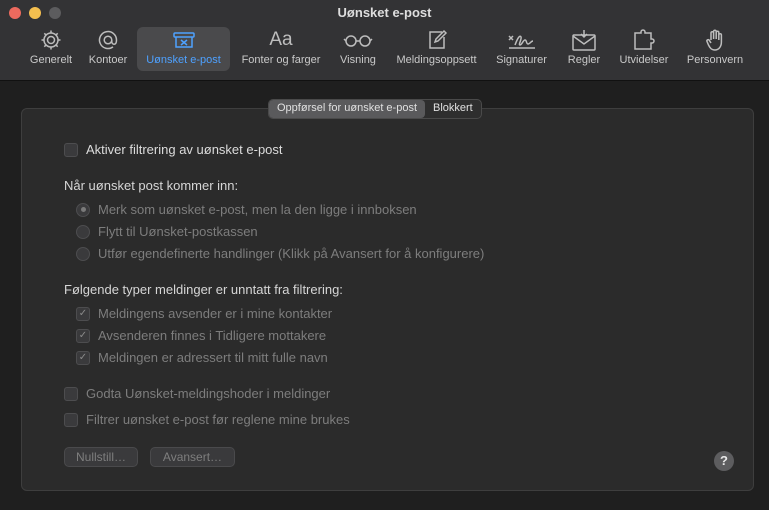 The height and width of the screenshot is (510, 769). I want to click on toolbar-label: Meldingsoppsett, so click(436, 60).